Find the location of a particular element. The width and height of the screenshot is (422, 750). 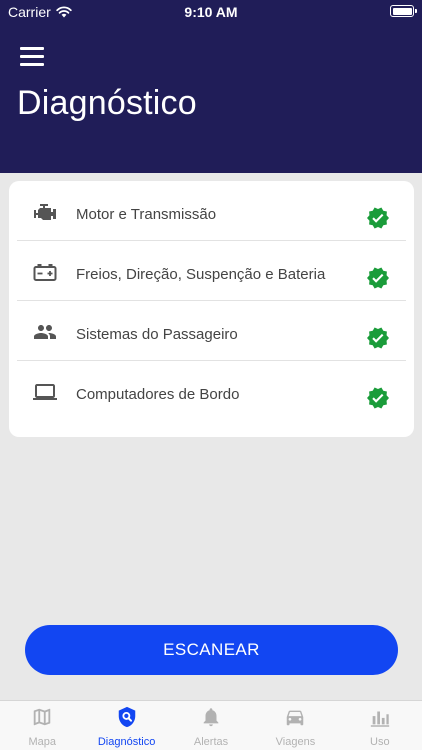

system-label: Sistemas do Passageiro is located at coordinates (157, 334).